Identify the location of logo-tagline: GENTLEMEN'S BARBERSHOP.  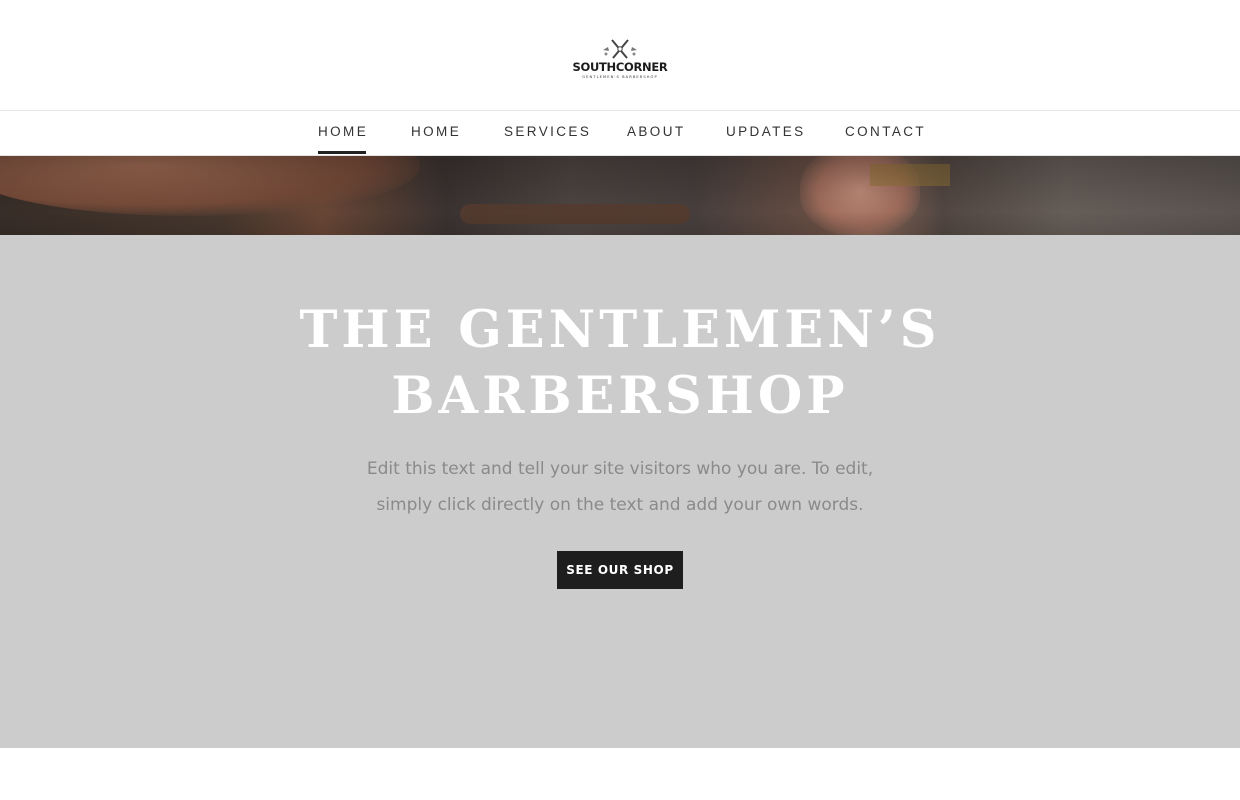
(620, 77).